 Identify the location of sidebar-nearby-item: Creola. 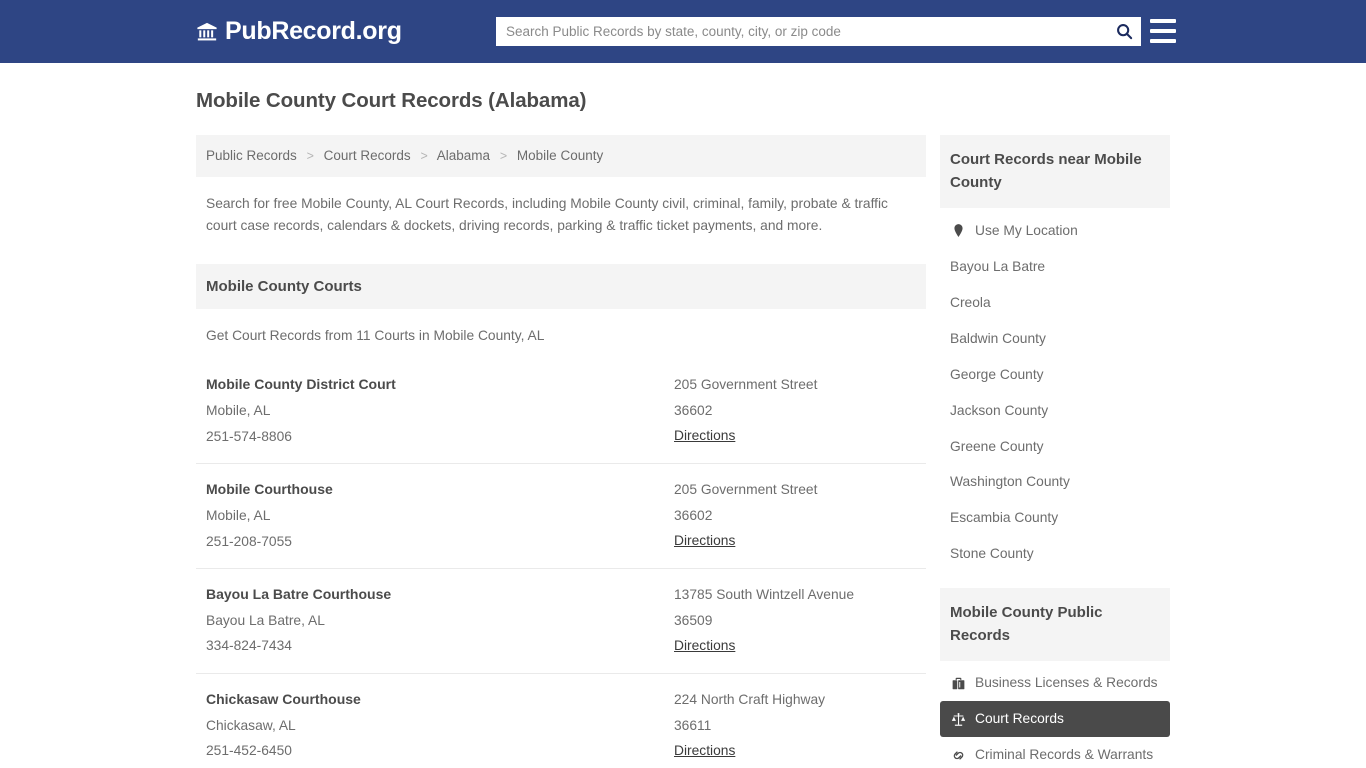
(1055, 303).